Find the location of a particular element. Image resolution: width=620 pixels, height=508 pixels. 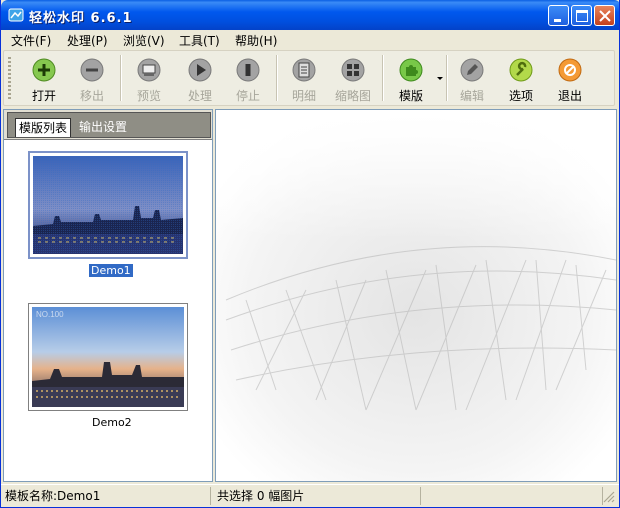

watermark-text: NO.100 is located at coordinates (50, 314).